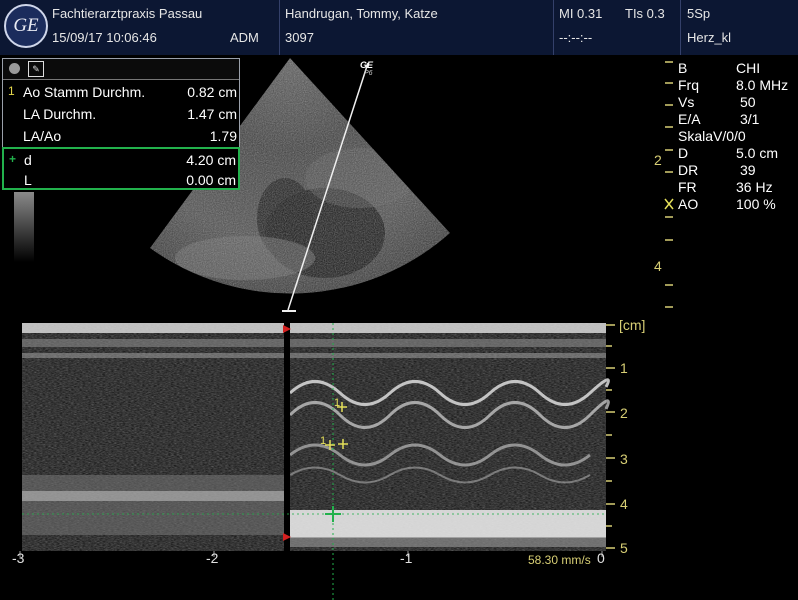  I want to click on mmode-depth-label: 4, so click(624, 504).